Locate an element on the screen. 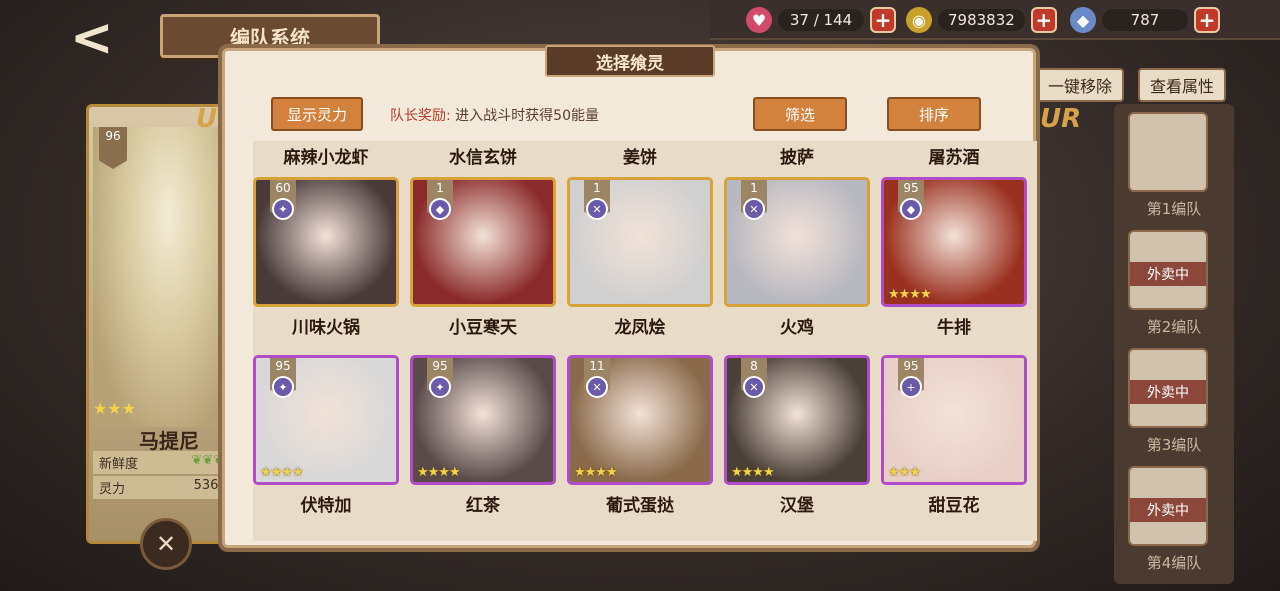  team-label: 第2编队 is located at coordinates (1174, 327).